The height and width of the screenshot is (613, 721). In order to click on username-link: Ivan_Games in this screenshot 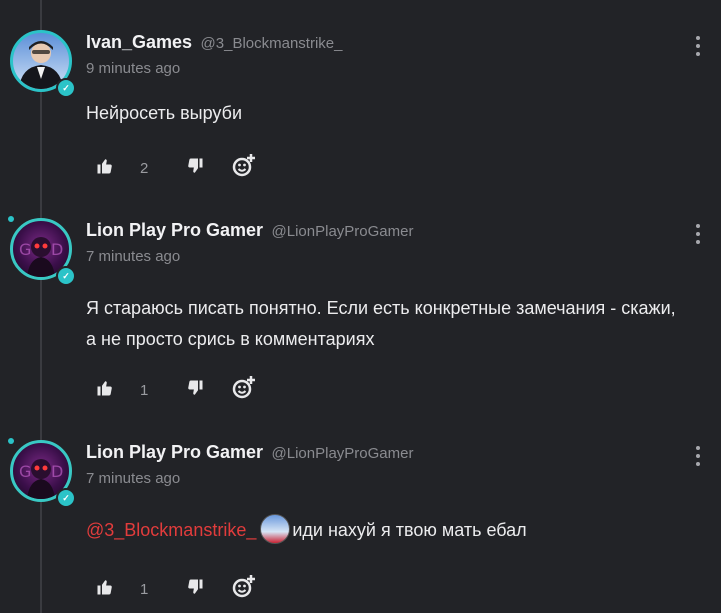, I will do `click(139, 42)`.